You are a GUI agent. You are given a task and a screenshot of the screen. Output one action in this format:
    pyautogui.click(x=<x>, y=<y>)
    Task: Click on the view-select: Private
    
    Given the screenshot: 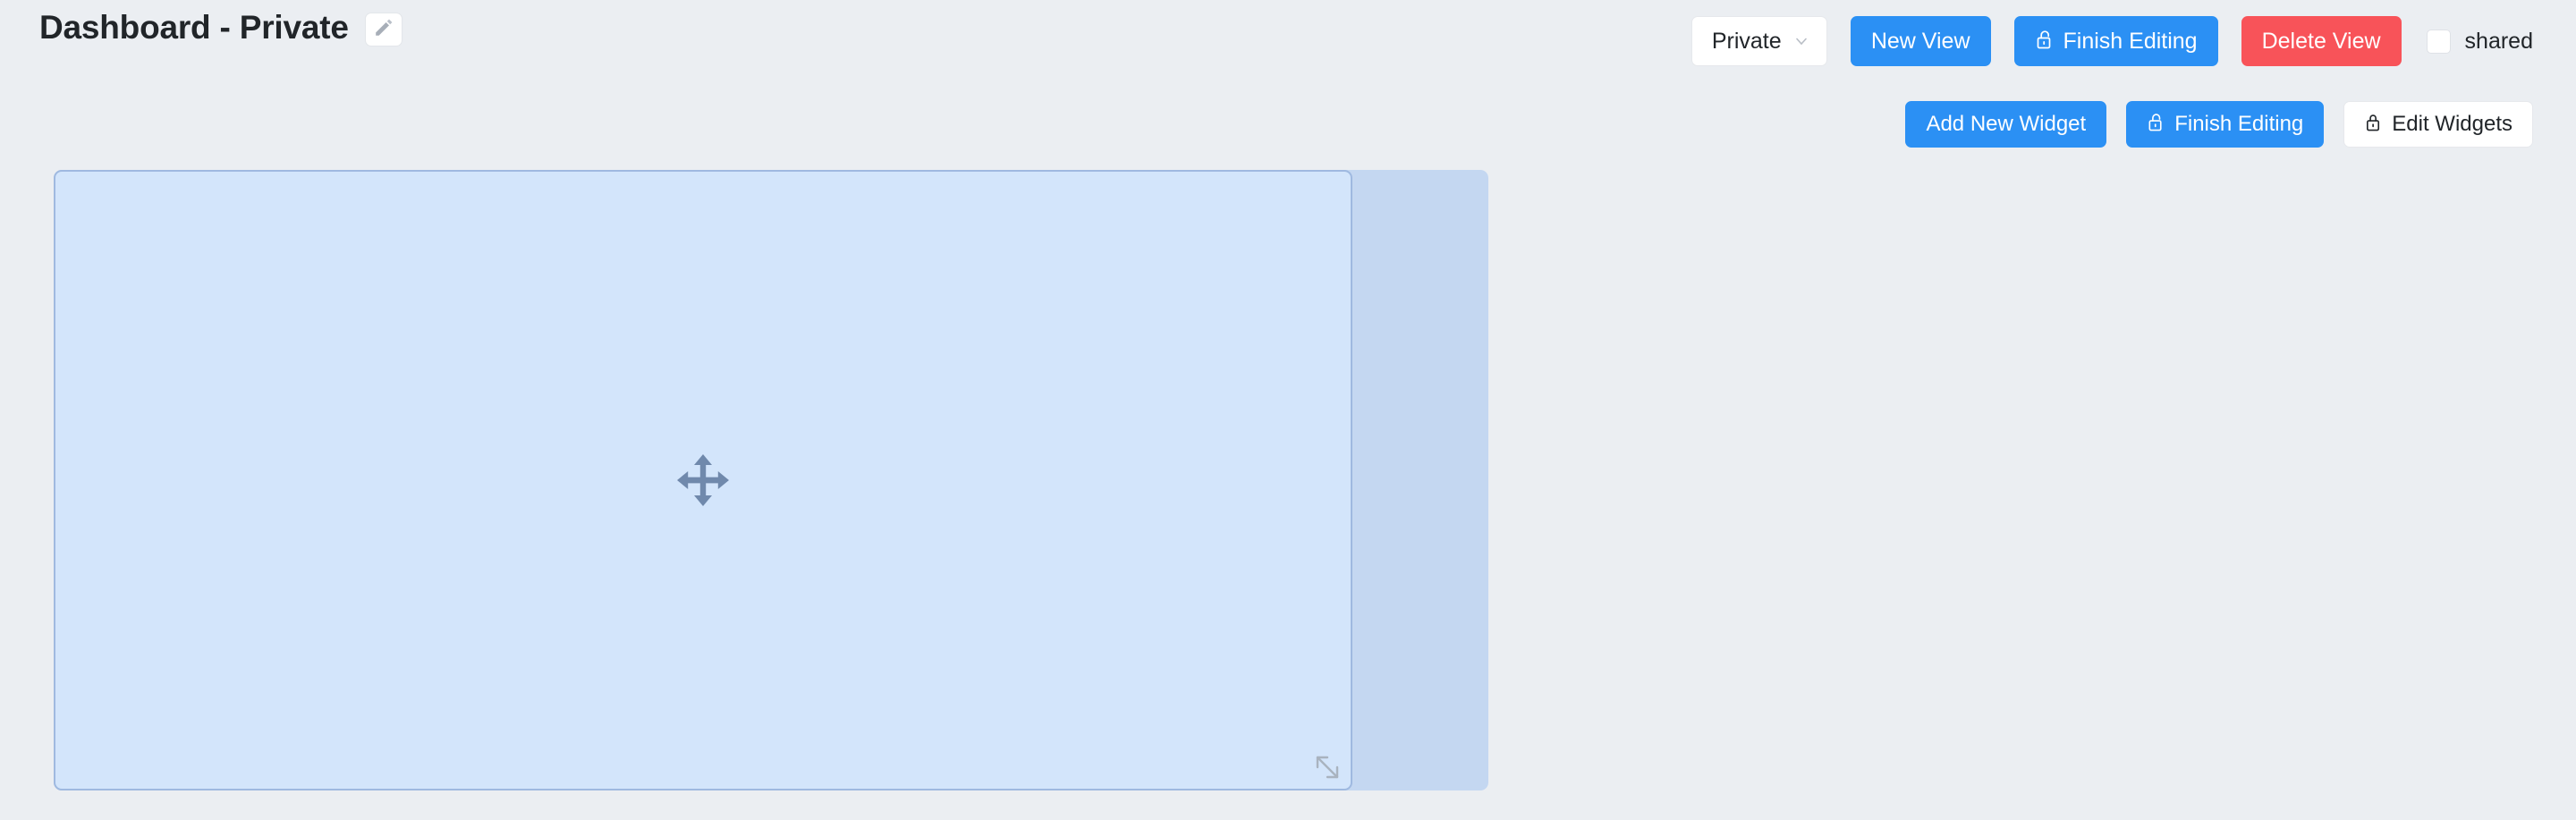 What is the action you would take?
    pyautogui.click(x=1758, y=41)
    